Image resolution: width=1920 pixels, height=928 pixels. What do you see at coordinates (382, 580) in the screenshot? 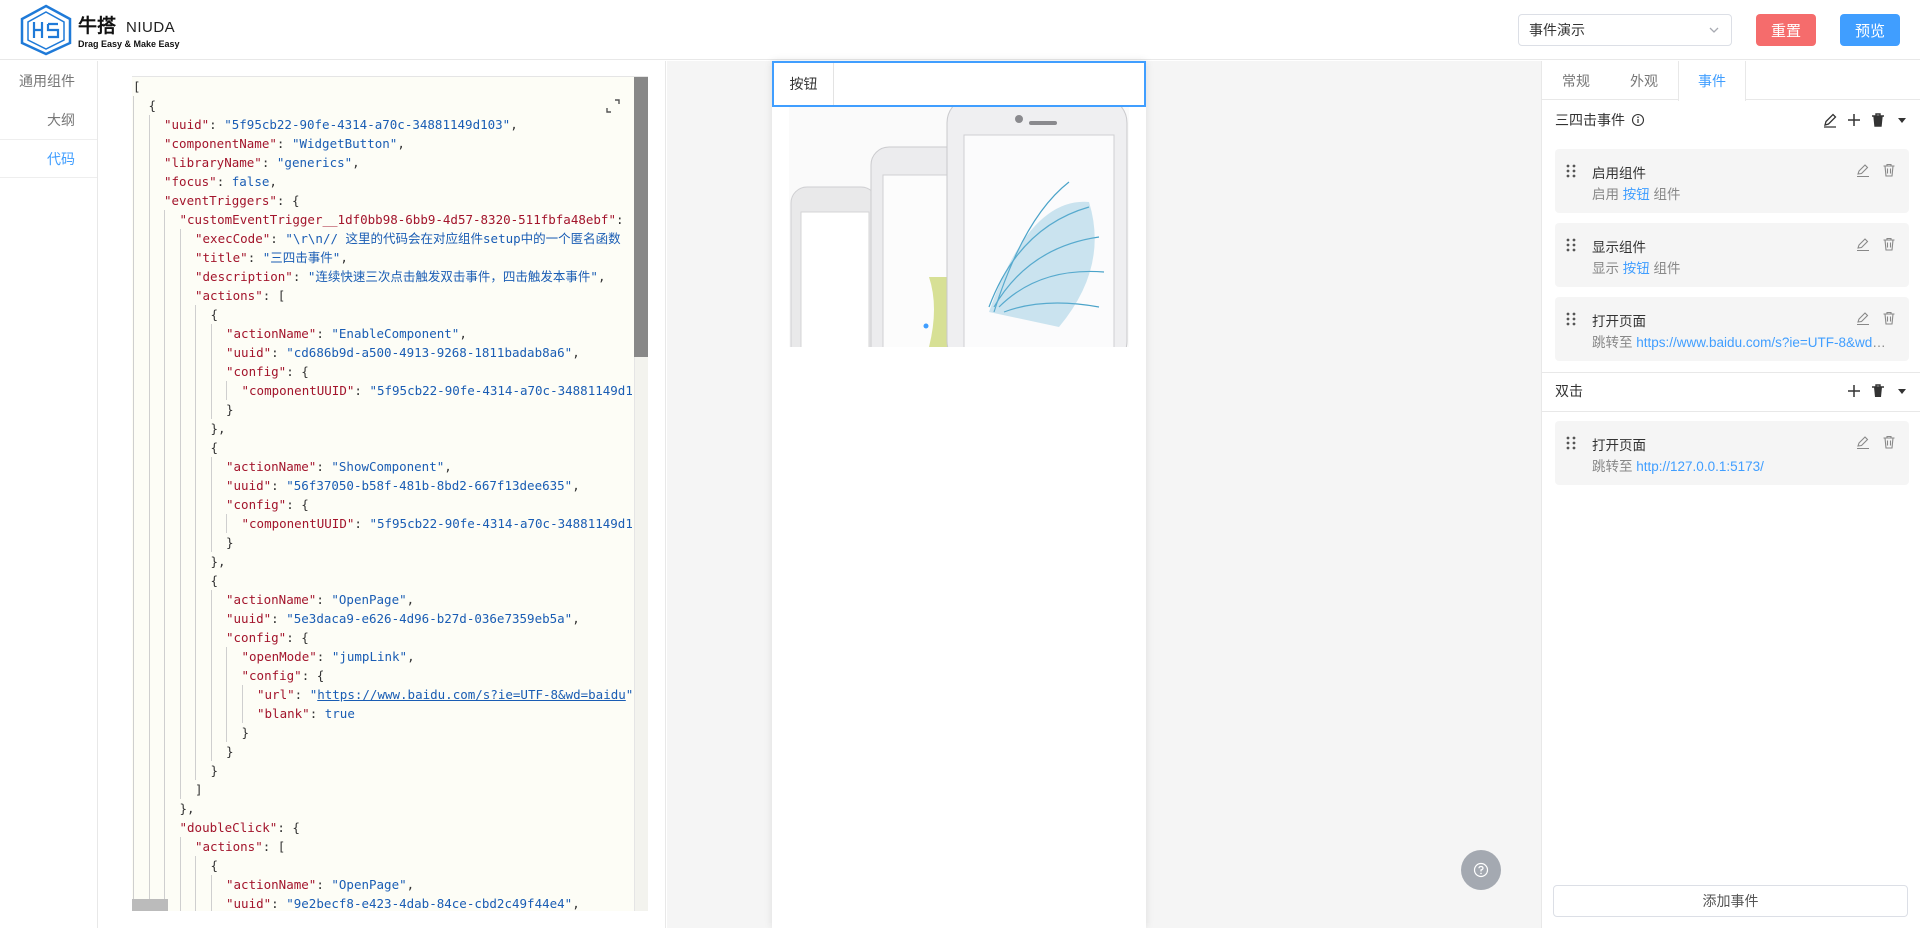
I see `code-line: {` at bounding box center [382, 580].